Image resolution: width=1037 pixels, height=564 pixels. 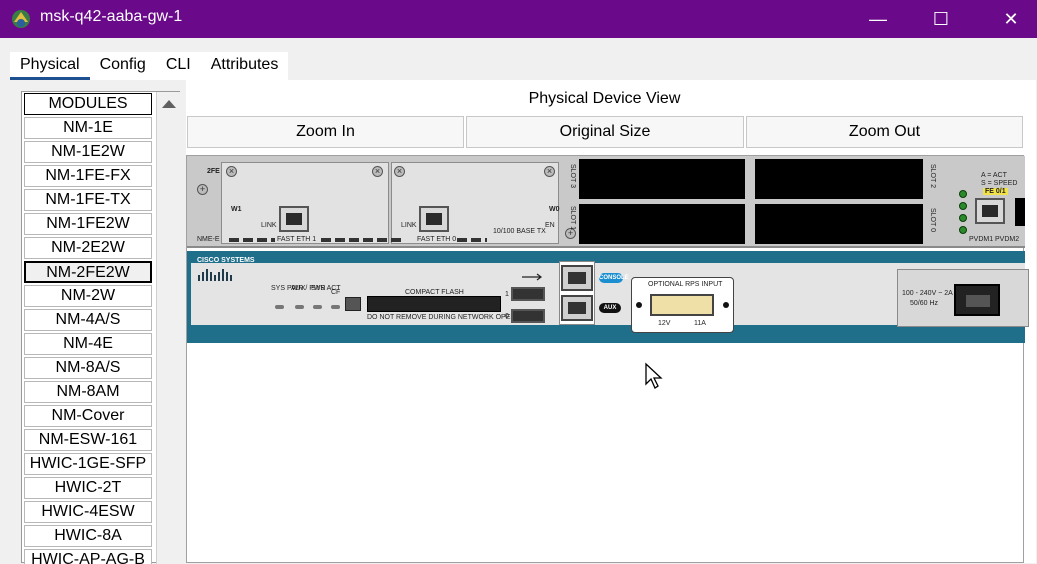 I want to click on window-title: msk-q42-aaba-gw-1, so click(x=111, y=16).